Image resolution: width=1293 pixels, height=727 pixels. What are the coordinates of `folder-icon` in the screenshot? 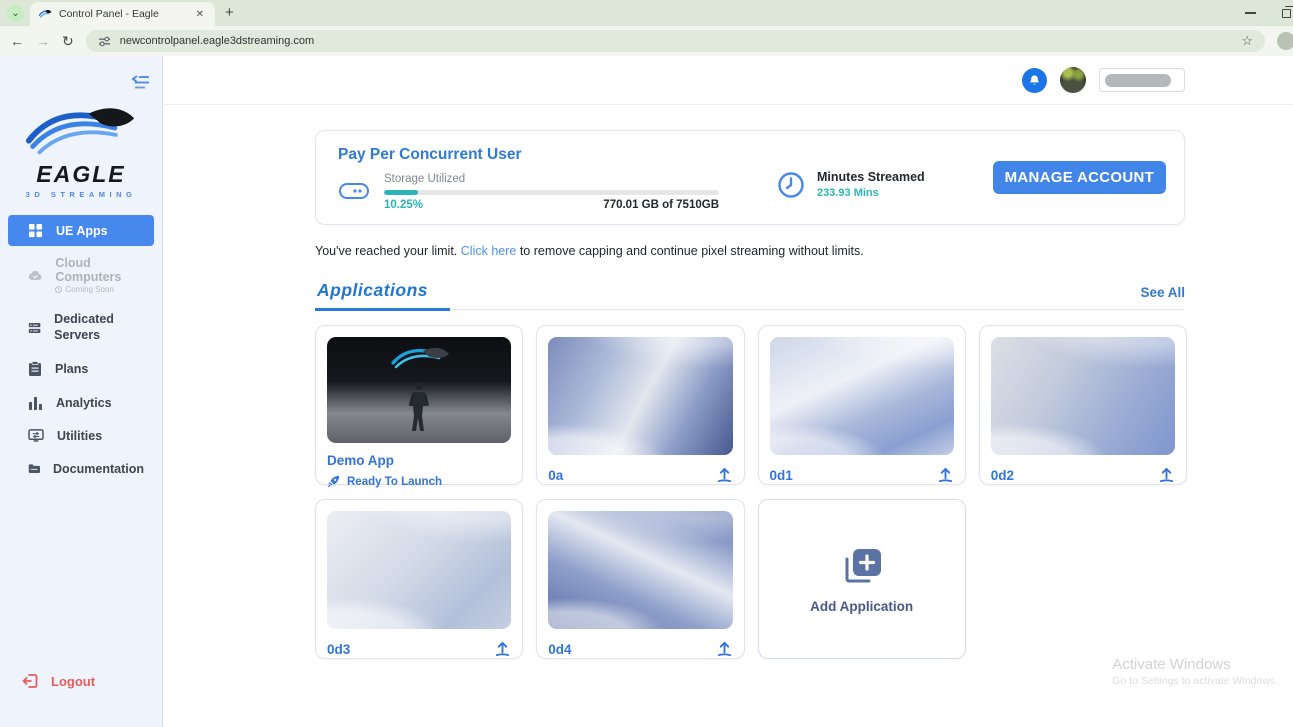 It's located at (34, 469).